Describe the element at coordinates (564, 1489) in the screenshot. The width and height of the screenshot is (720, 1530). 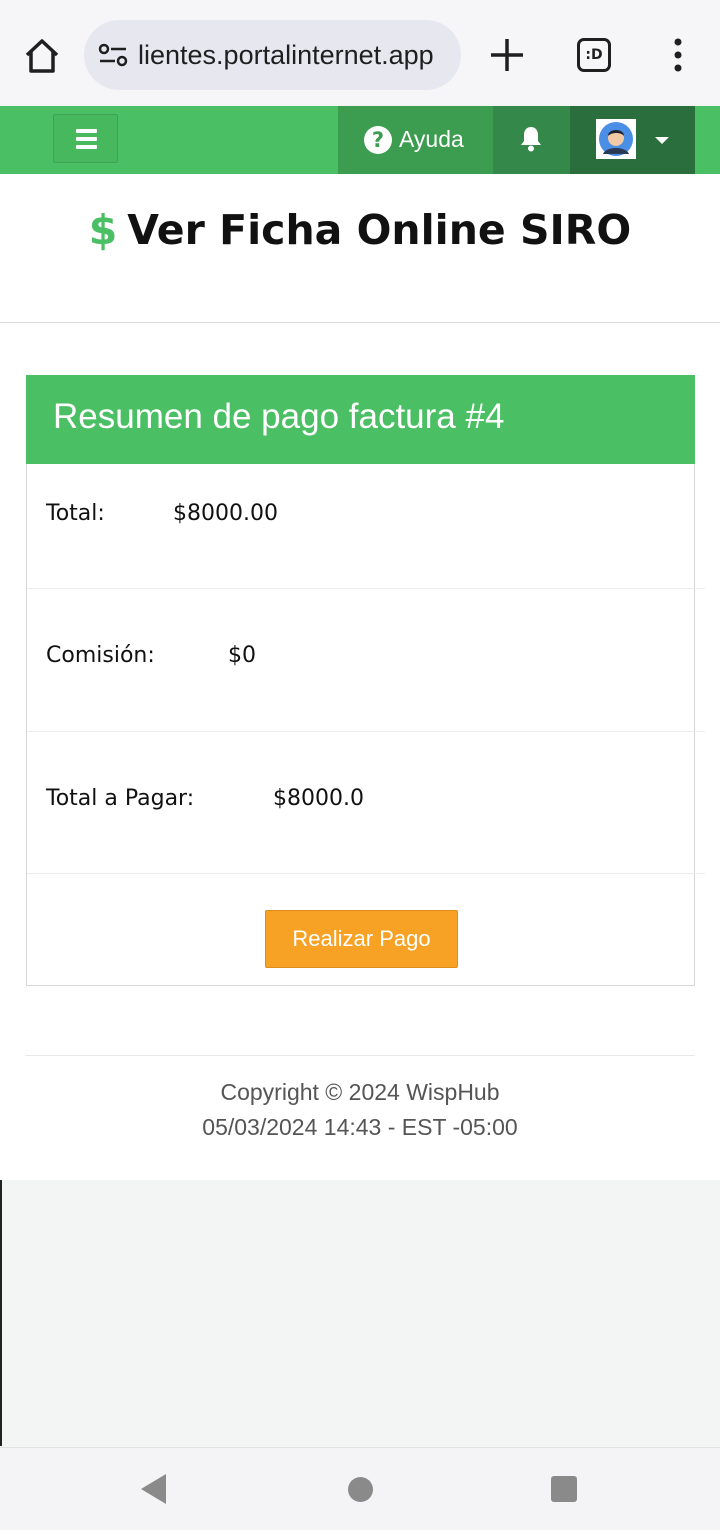
I see `recents-icon` at that location.